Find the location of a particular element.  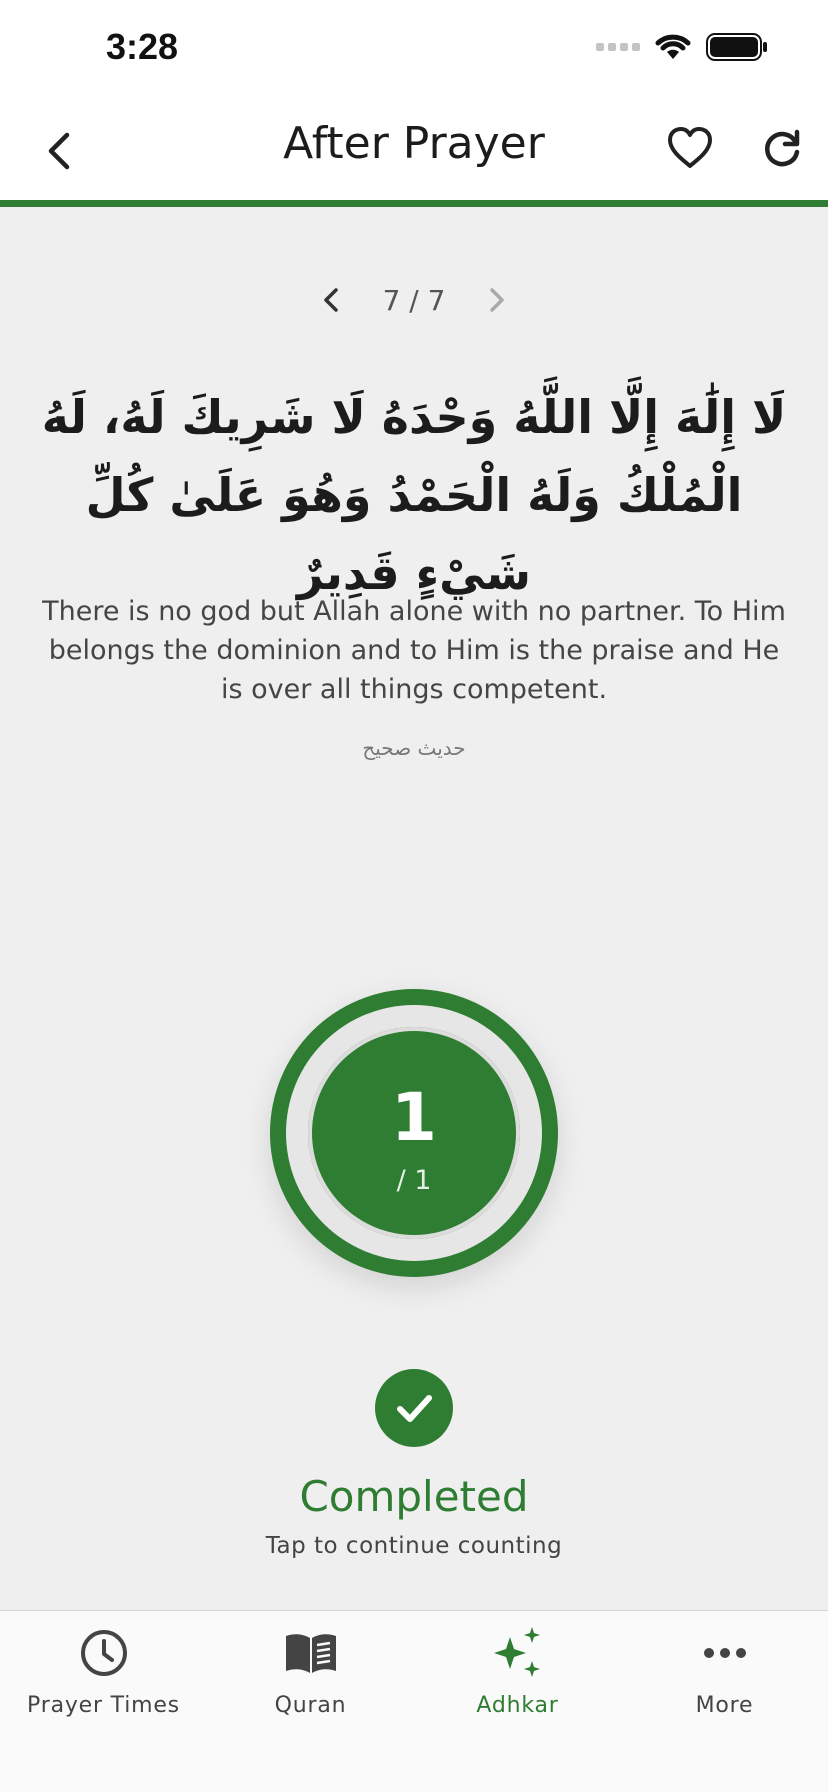

continue-hint: Tap to continue counting is located at coordinates (414, 1546).